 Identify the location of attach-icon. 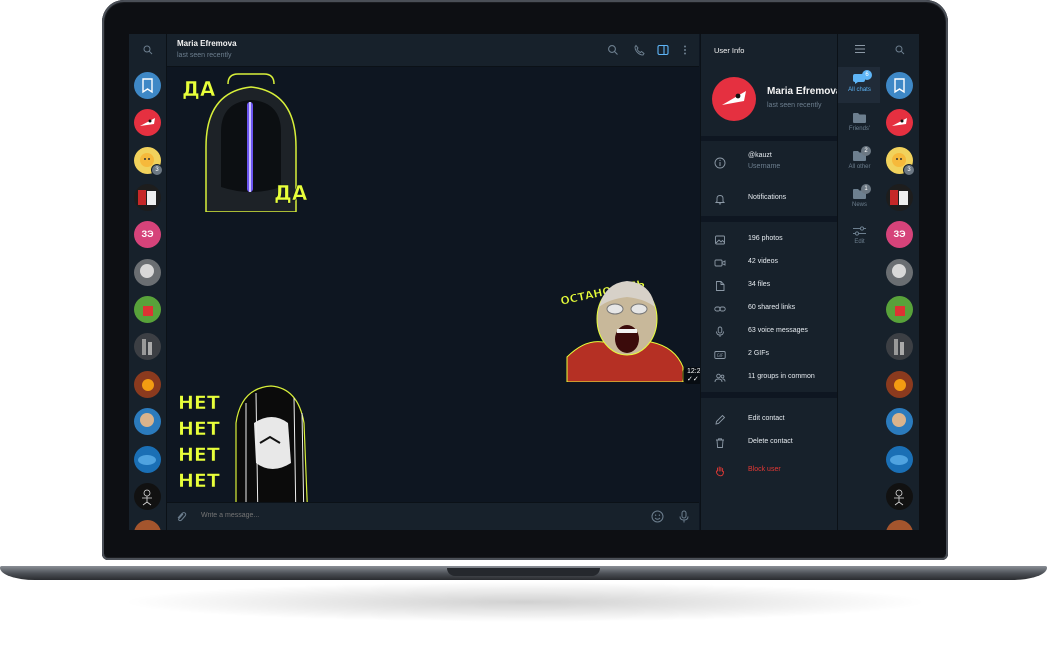
(181, 517).